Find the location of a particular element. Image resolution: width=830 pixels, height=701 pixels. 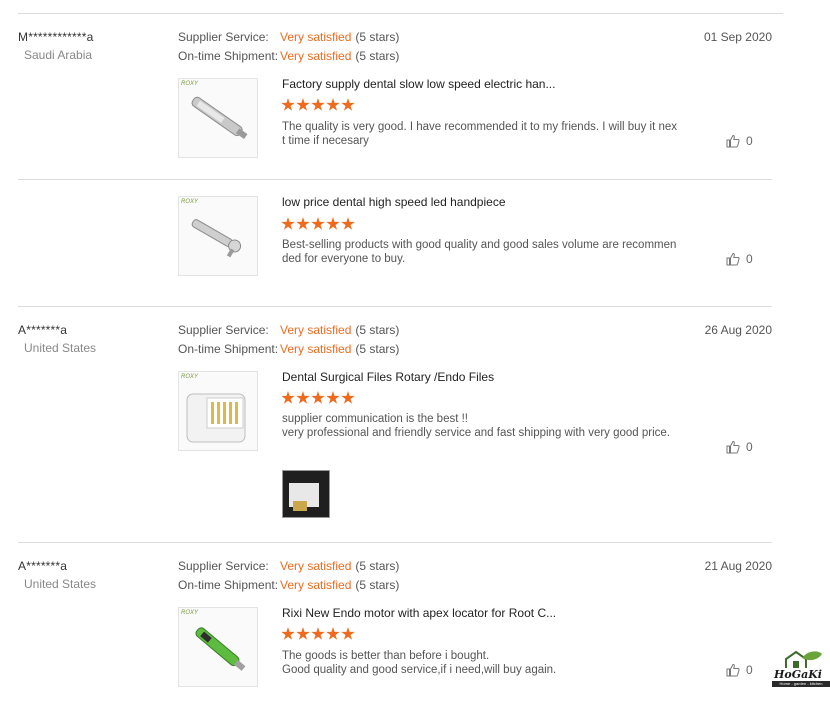

dental-high-speed-handpiece-icon is located at coordinates (216, 238).